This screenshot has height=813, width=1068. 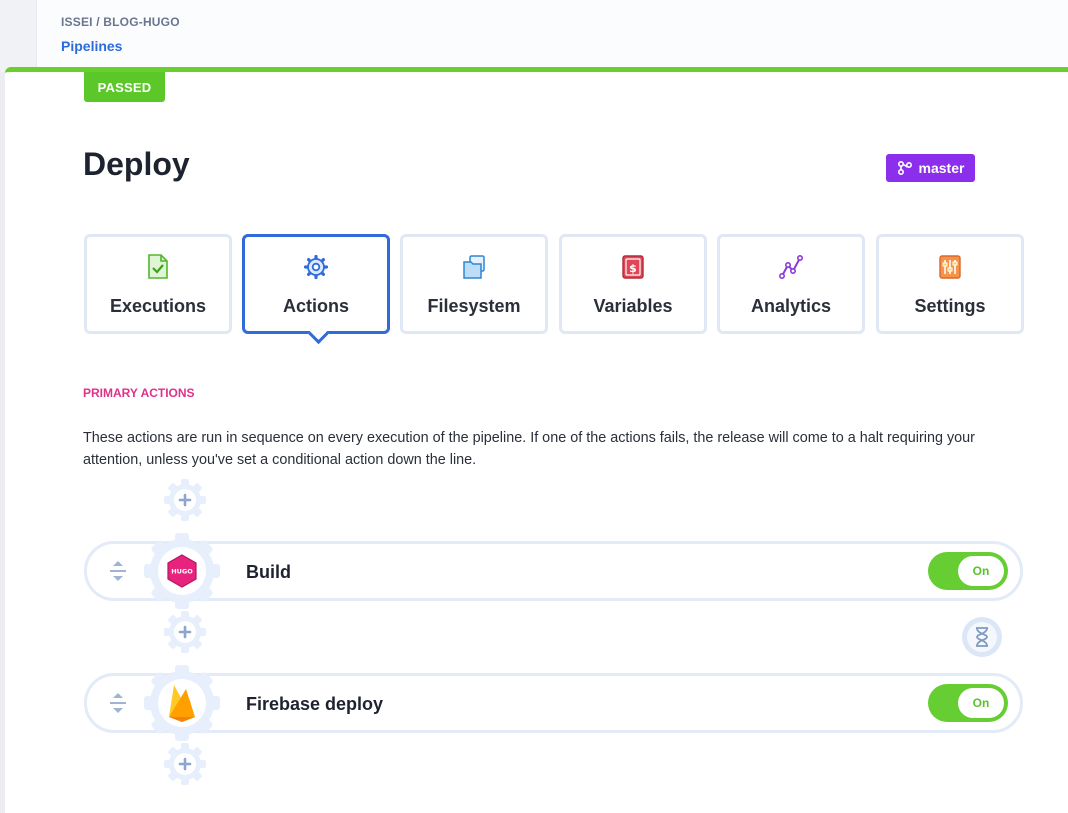 I want to click on tab-label: Executions, so click(x=158, y=306).